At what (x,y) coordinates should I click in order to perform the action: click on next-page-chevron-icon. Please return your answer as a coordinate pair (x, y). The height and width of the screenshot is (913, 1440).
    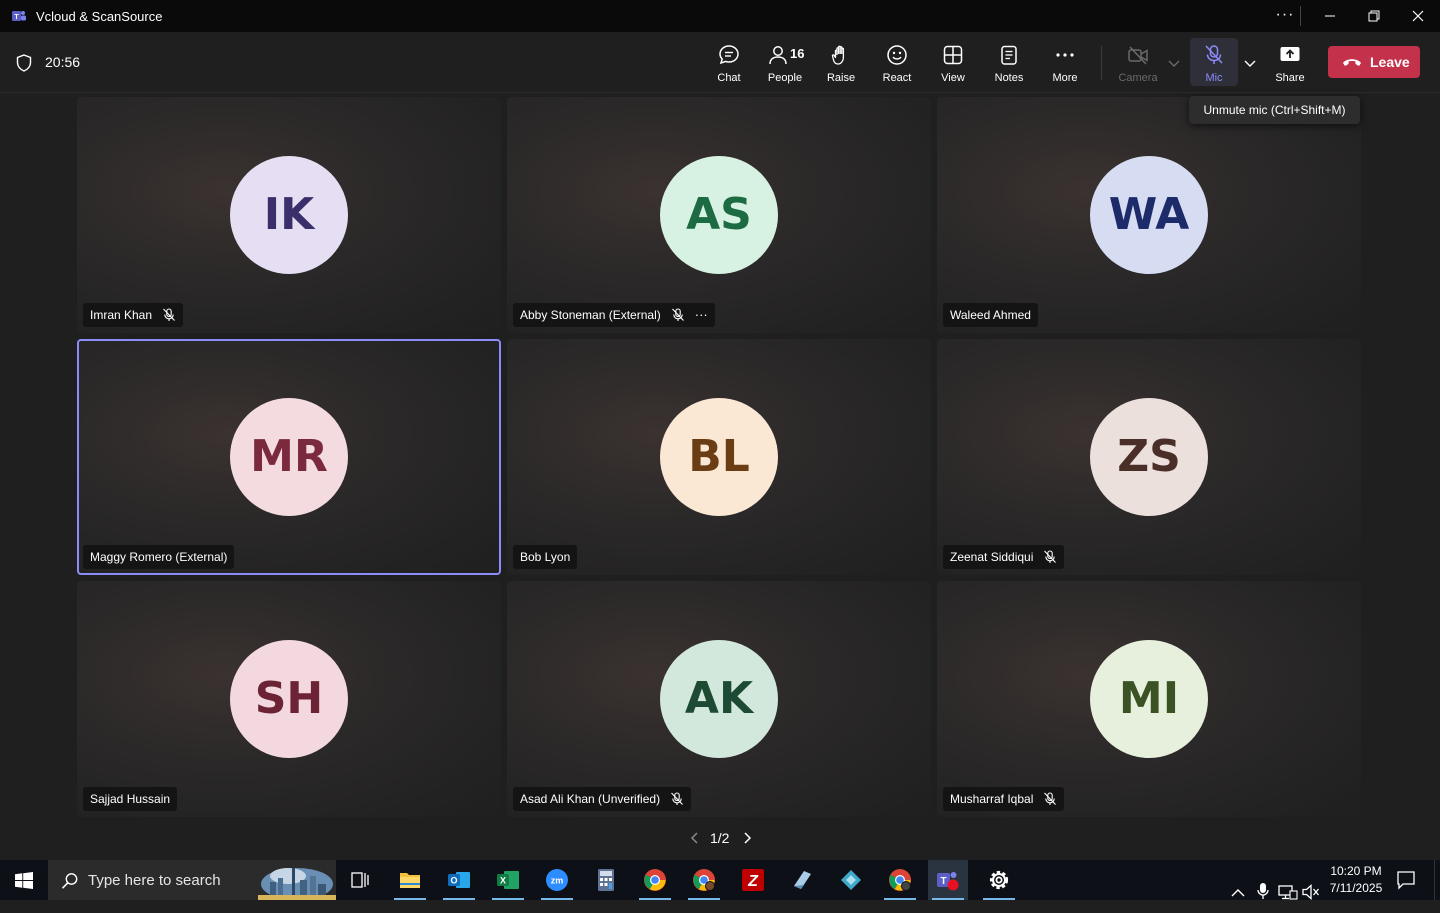
    Looking at the image, I should click on (747, 838).